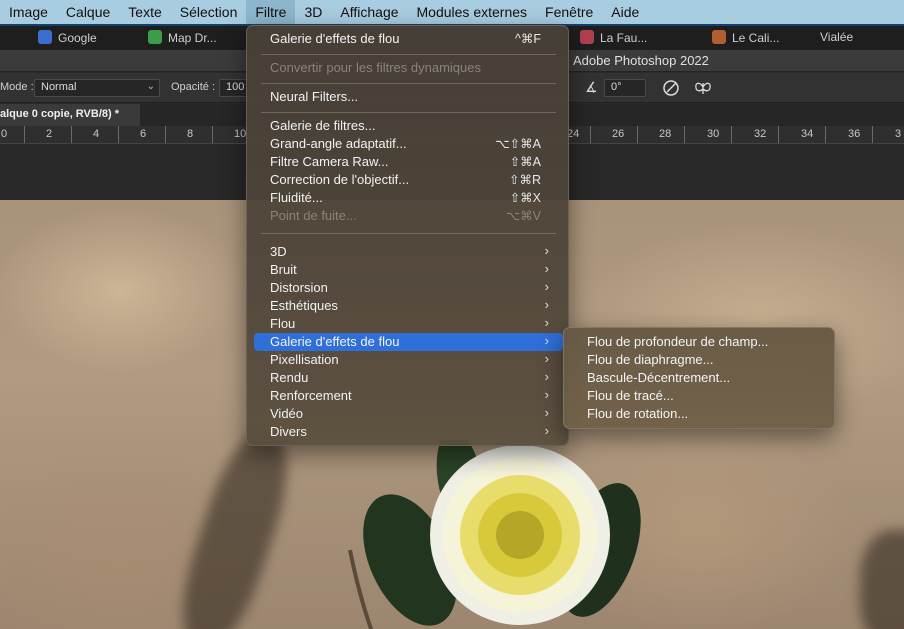 This screenshot has height=629, width=904. I want to click on menu-aide: Aide, so click(625, 12).